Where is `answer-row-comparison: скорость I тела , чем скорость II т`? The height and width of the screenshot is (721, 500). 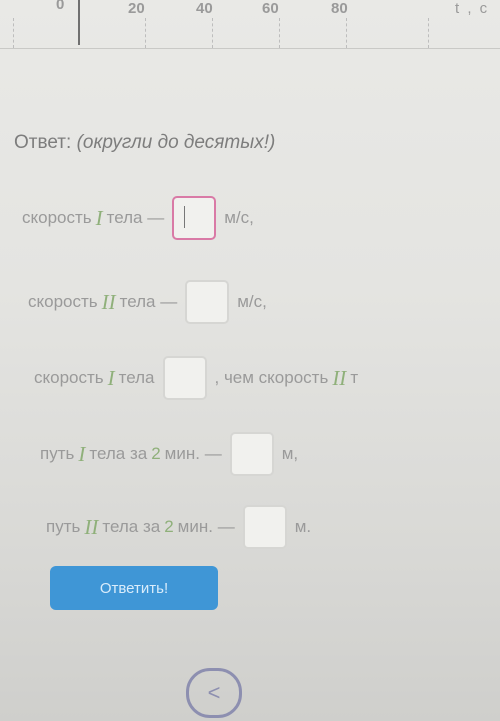
answer-row-comparison: скорость I тела , чем скорость II т is located at coordinates (196, 378).